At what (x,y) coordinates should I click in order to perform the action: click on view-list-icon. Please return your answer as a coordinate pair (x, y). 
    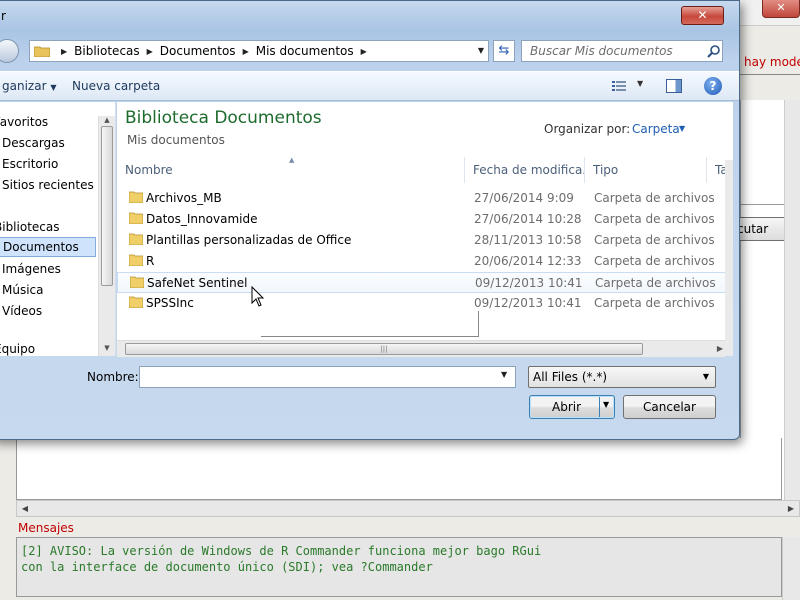
    Looking at the image, I should click on (619, 86).